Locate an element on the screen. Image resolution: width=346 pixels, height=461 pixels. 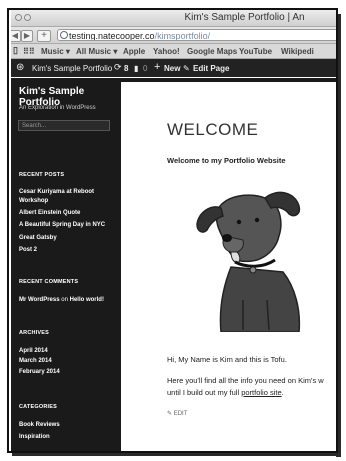
bookmark-google-maps: Google Maps is located at coordinates (212, 51).